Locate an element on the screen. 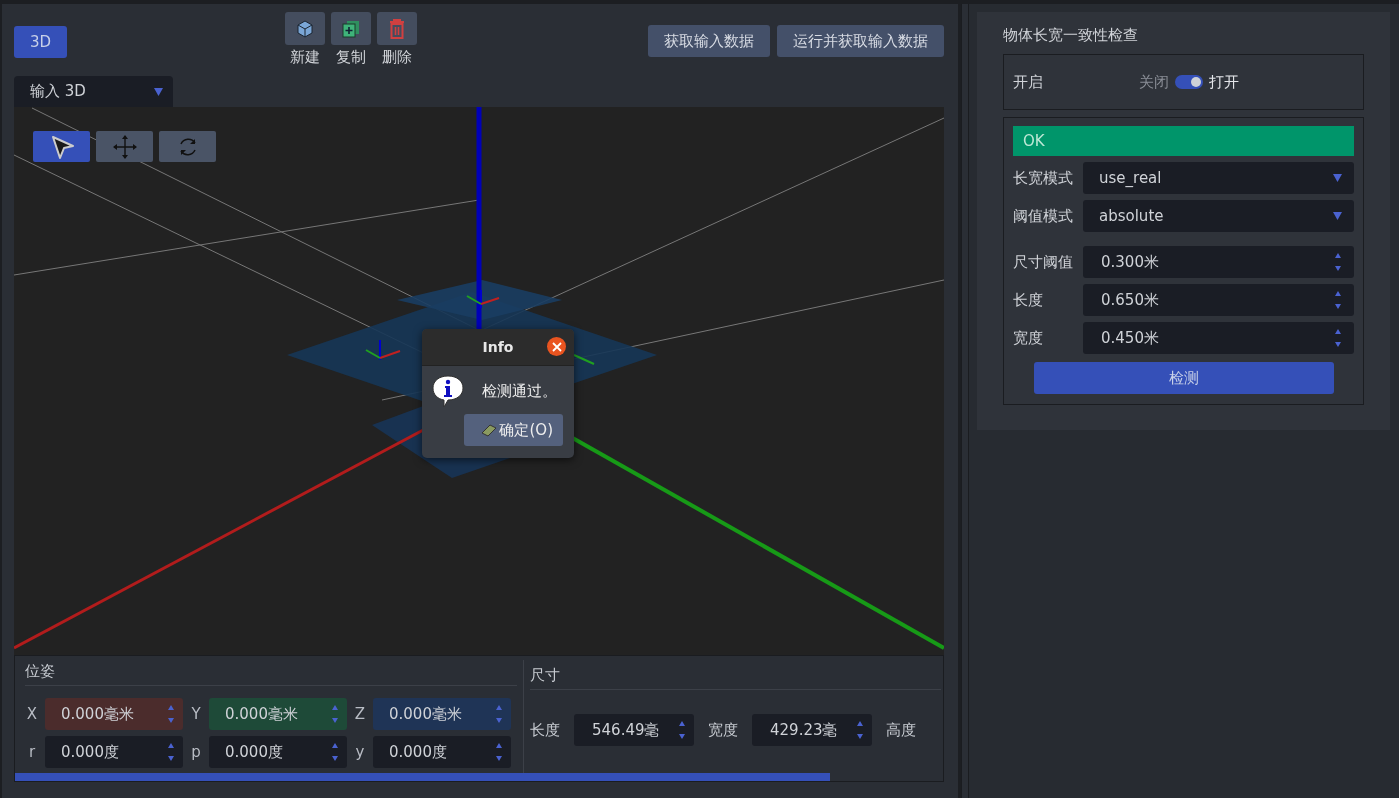  axis-label: r is located at coordinates (32, 752).